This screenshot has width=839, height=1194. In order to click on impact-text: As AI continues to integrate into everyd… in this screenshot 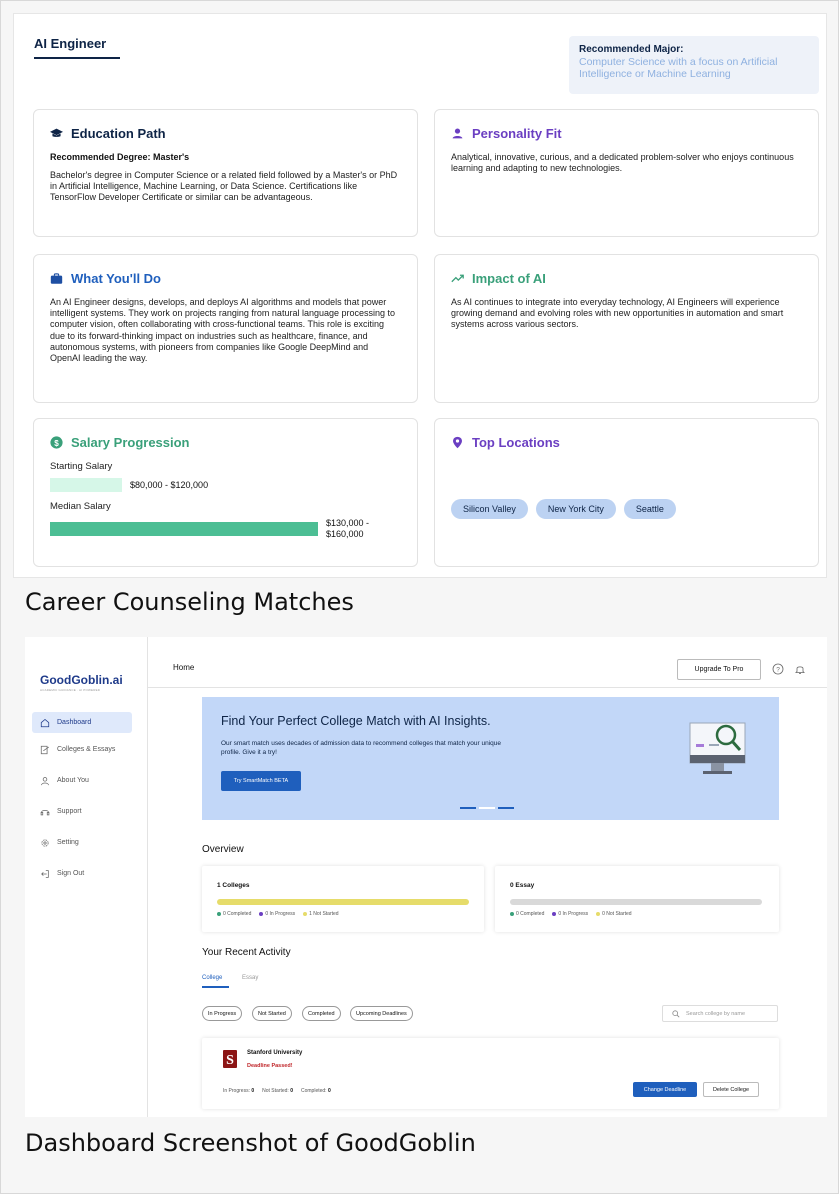, I will do `click(617, 313)`.